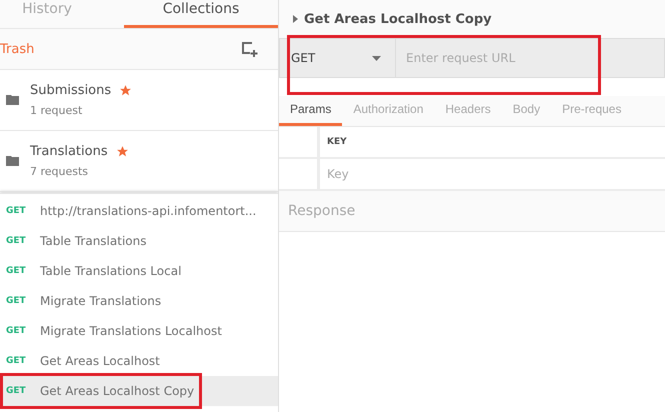 This screenshot has width=665, height=412. What do you see at coordinates (101, 301) in the screenshot?
I see `request-name: Migrate Translations` at bounding box center [101, 301].